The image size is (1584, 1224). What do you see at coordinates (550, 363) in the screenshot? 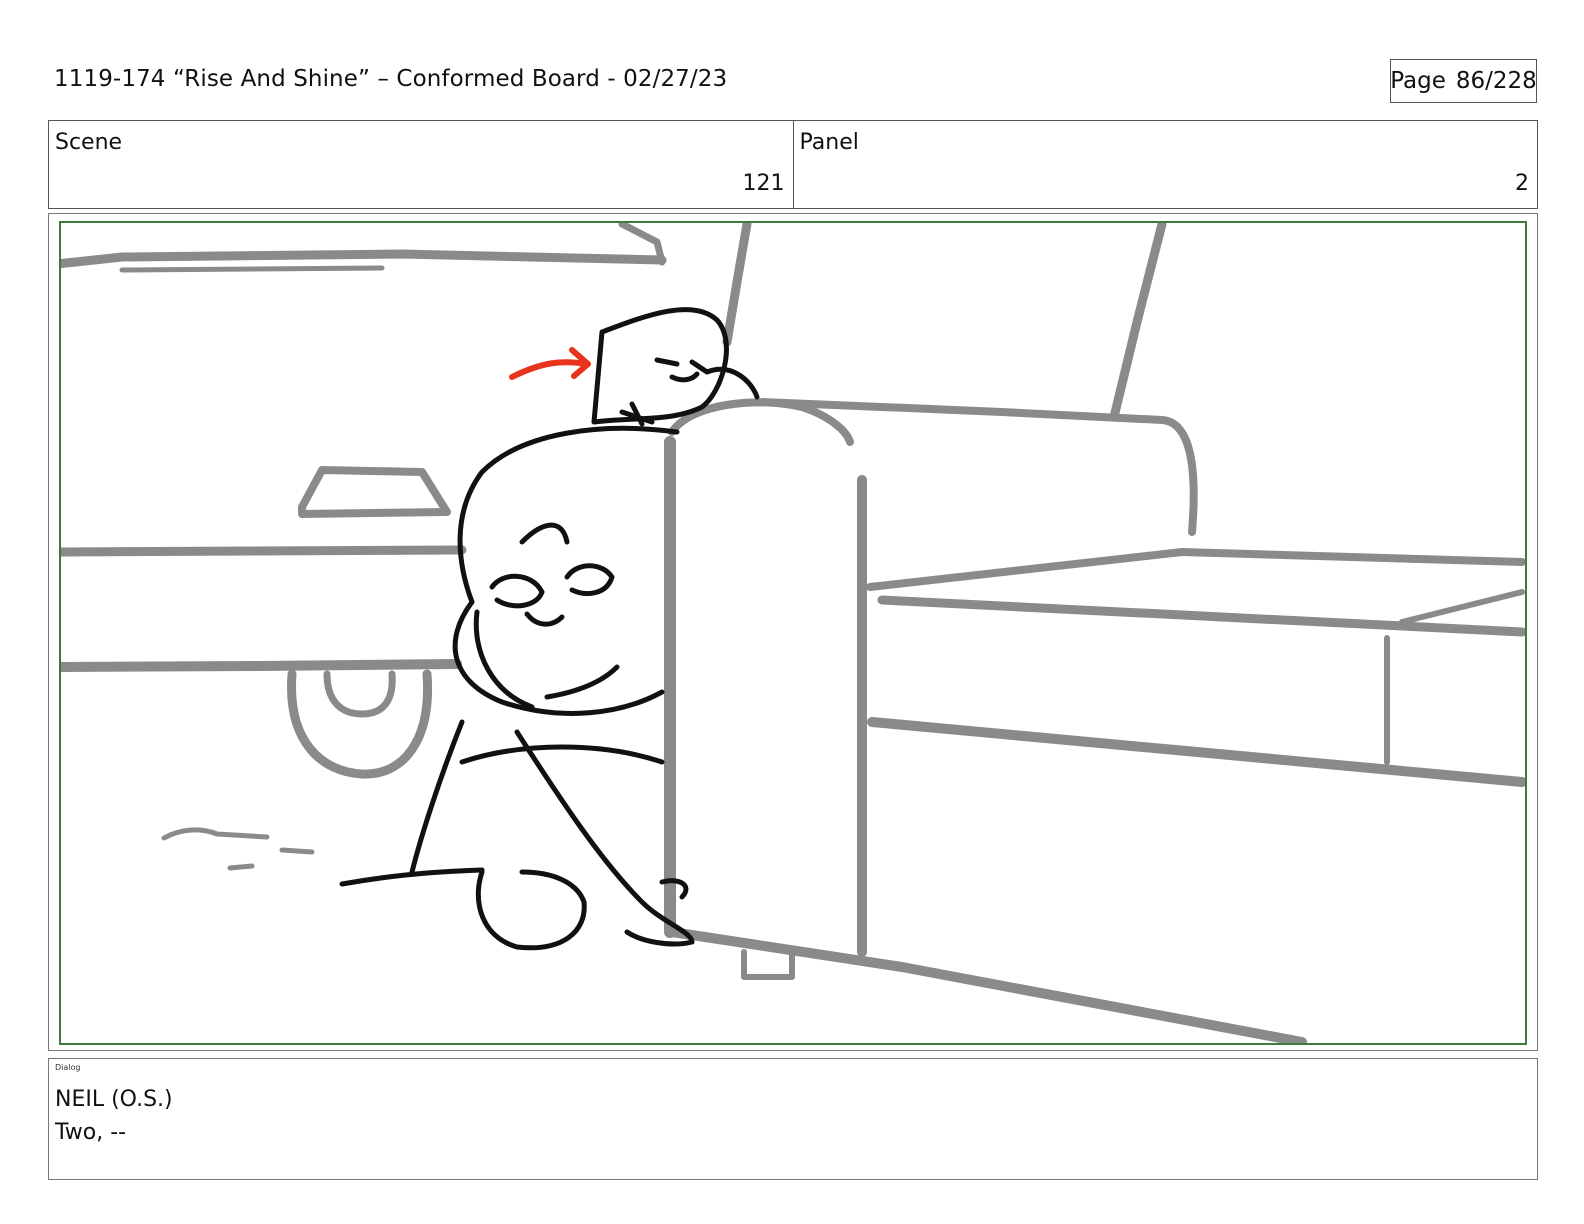
I see `motion-arrow` at bounding box center [550, 363].